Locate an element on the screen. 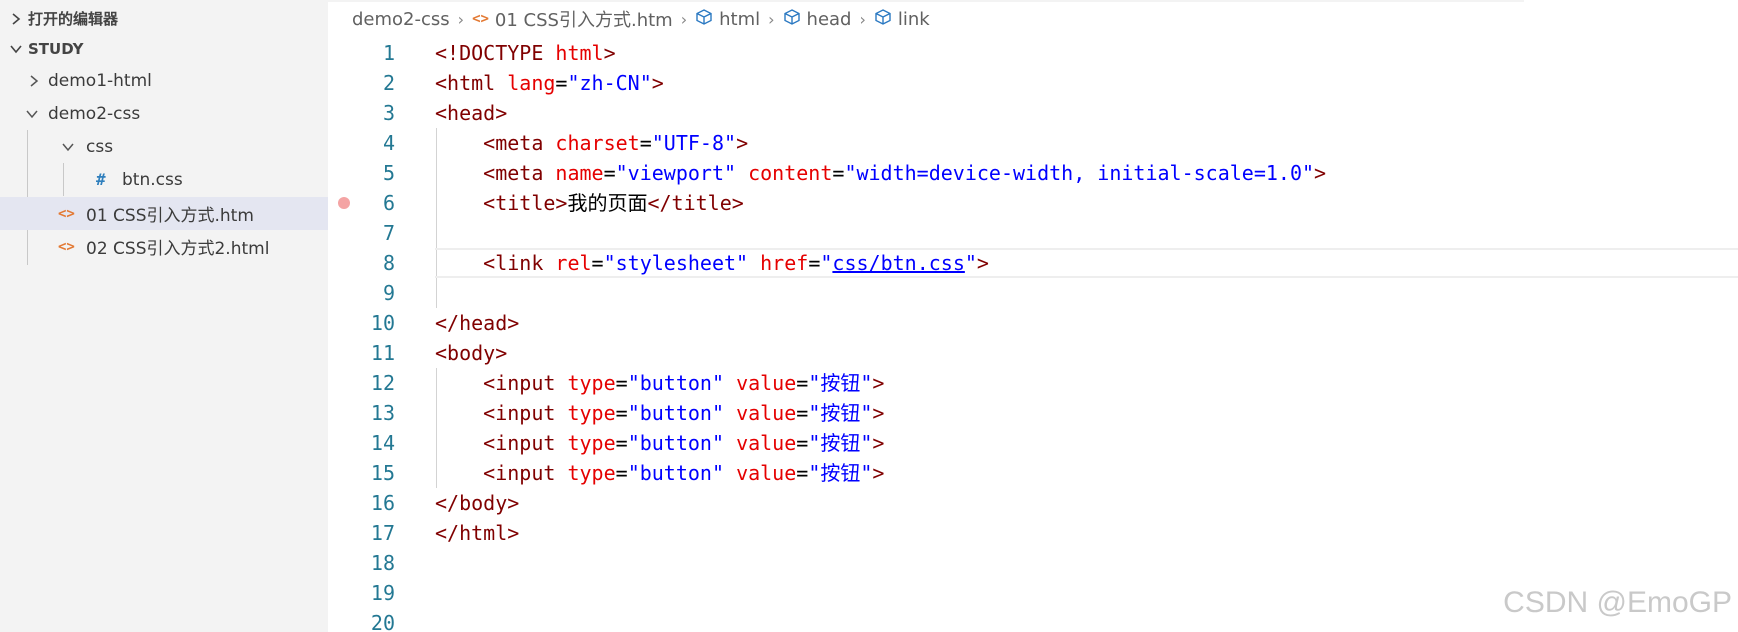  code-text: <!DOCTYPE html> is located at coordinates (525, 53).